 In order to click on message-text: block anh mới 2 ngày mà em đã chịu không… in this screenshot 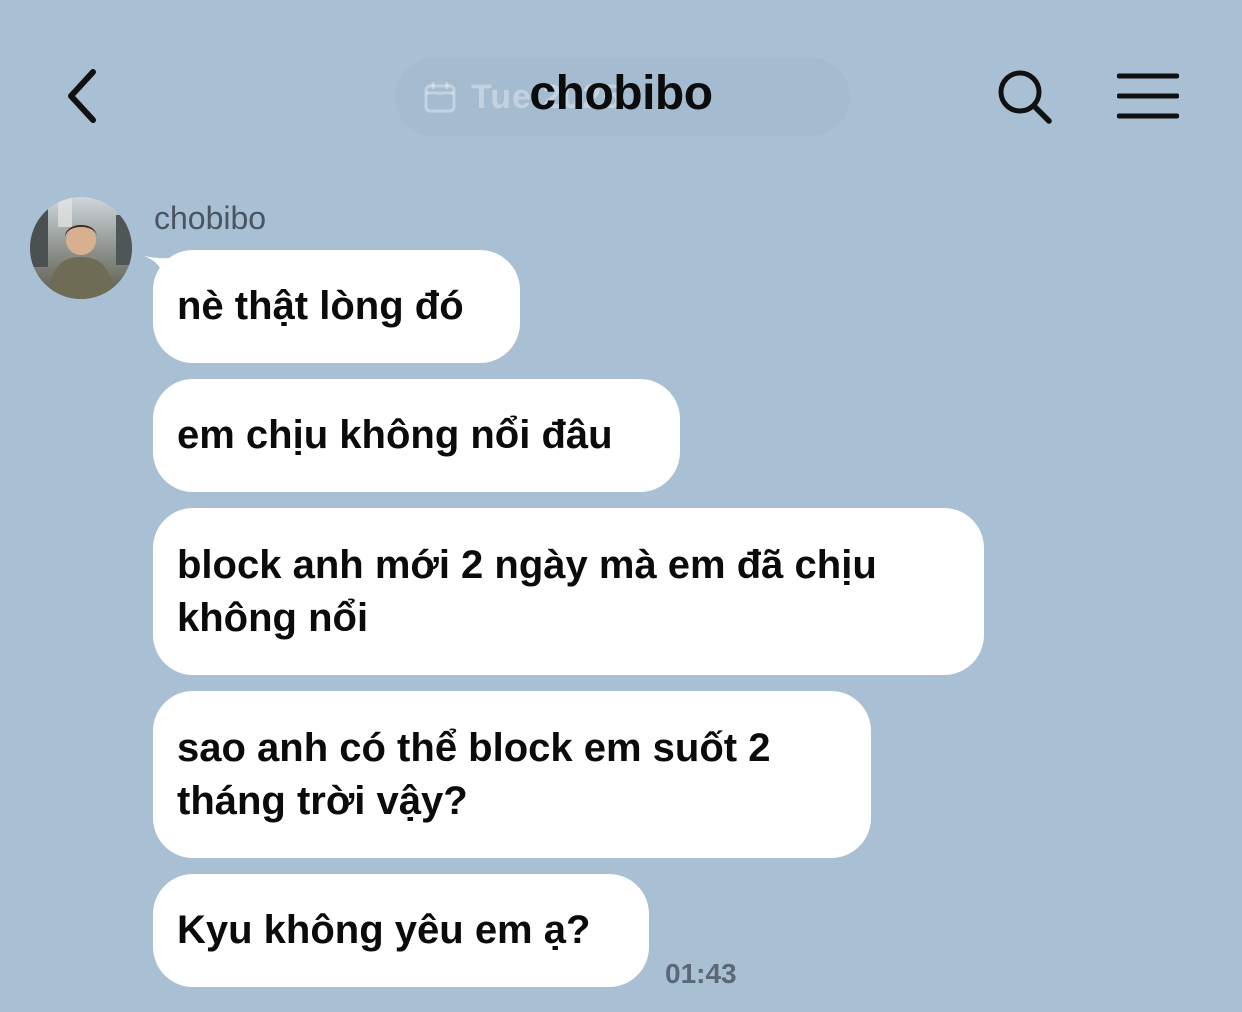, I will do `click(527, 591)`.